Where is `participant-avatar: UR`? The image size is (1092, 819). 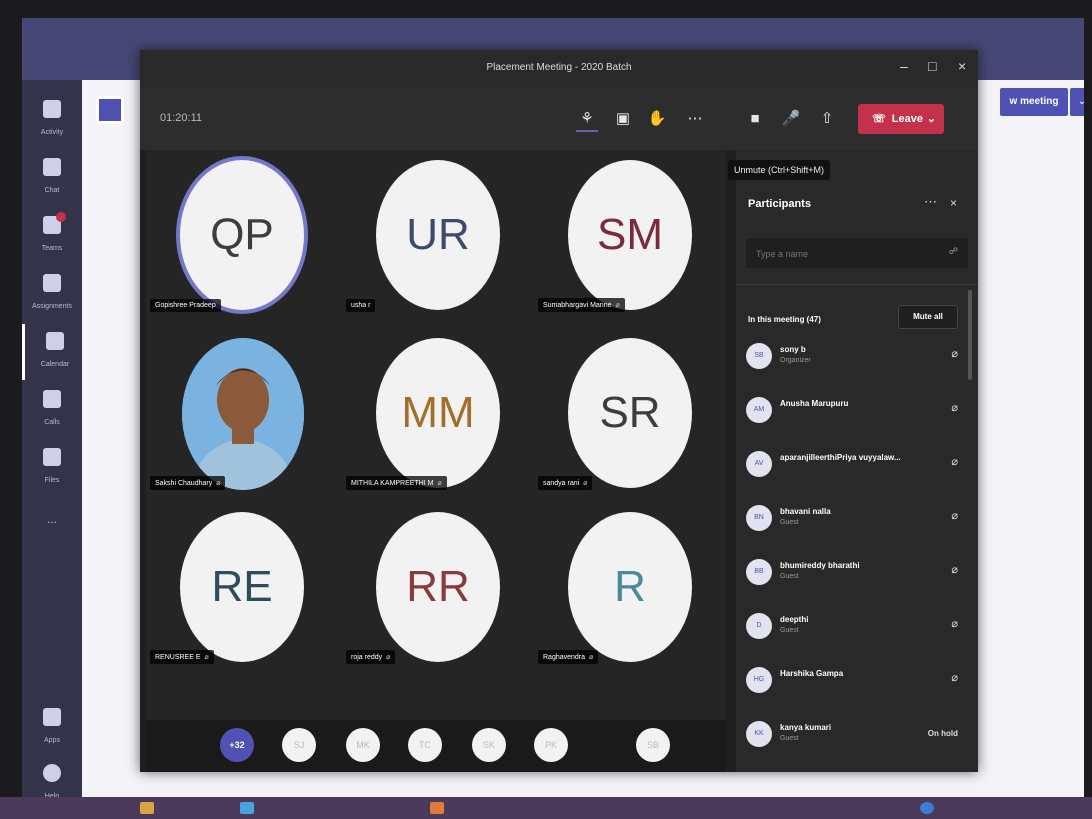
participant-avatar: UR is located at coordinates (438, 235).